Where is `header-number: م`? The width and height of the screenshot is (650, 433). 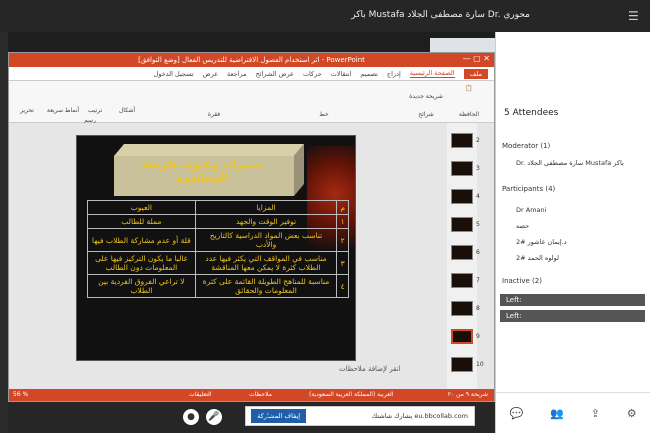
header-number: م is located at coordinates (342, 207).